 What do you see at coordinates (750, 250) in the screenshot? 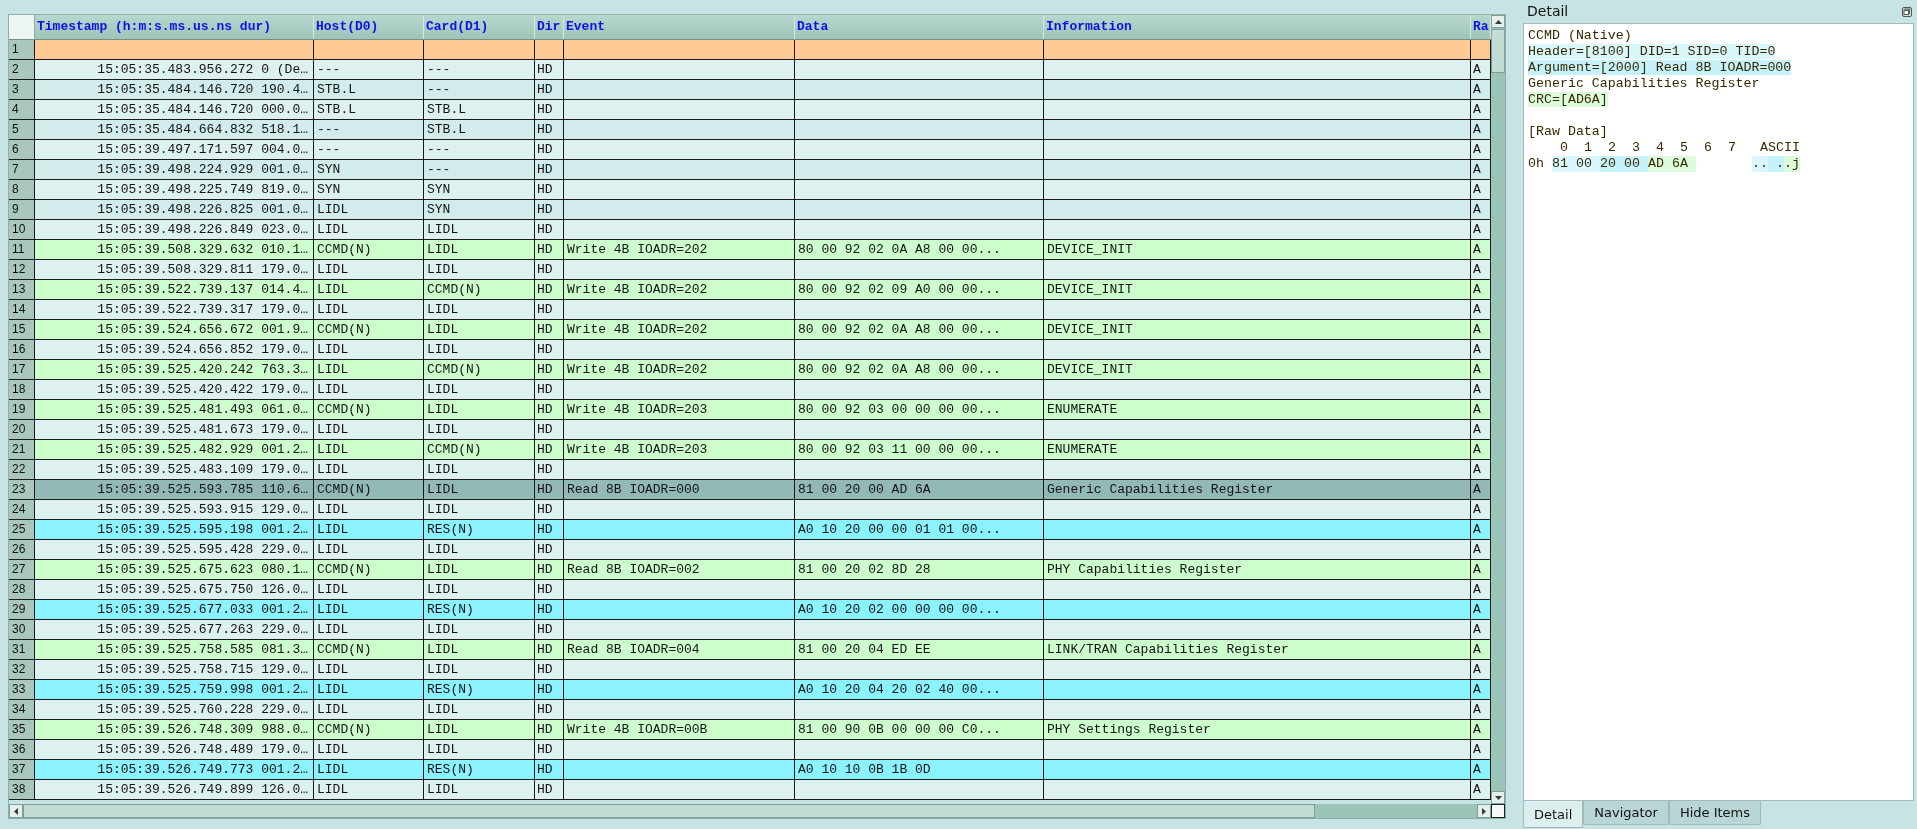
I see `table-row: 11 15:05:39.508.329.632 010.1… CCMD(N) LIDL HD Write 4B IOADR=202 80 00 92 02 0A A8 00 00... DEVICE_INIT A` at bounding box center [750, 250].